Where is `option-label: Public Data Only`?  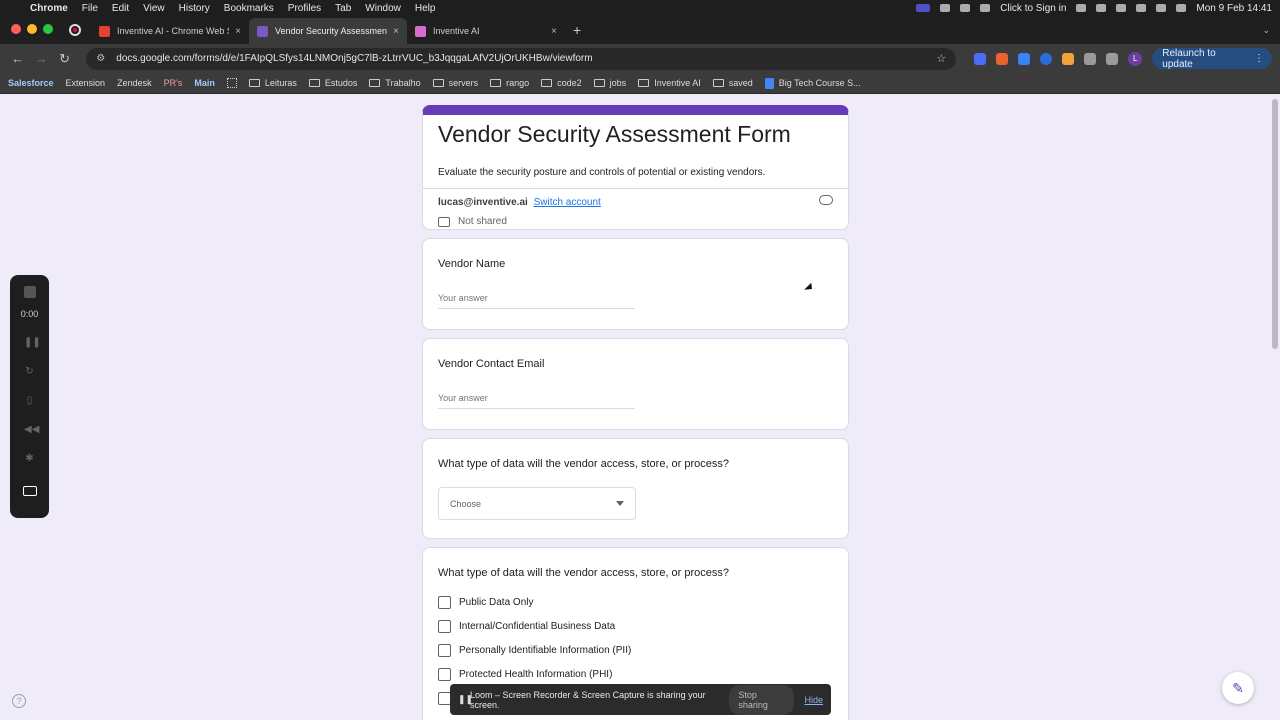 option-label: Public Data Only is located at coordinates (496, 602).